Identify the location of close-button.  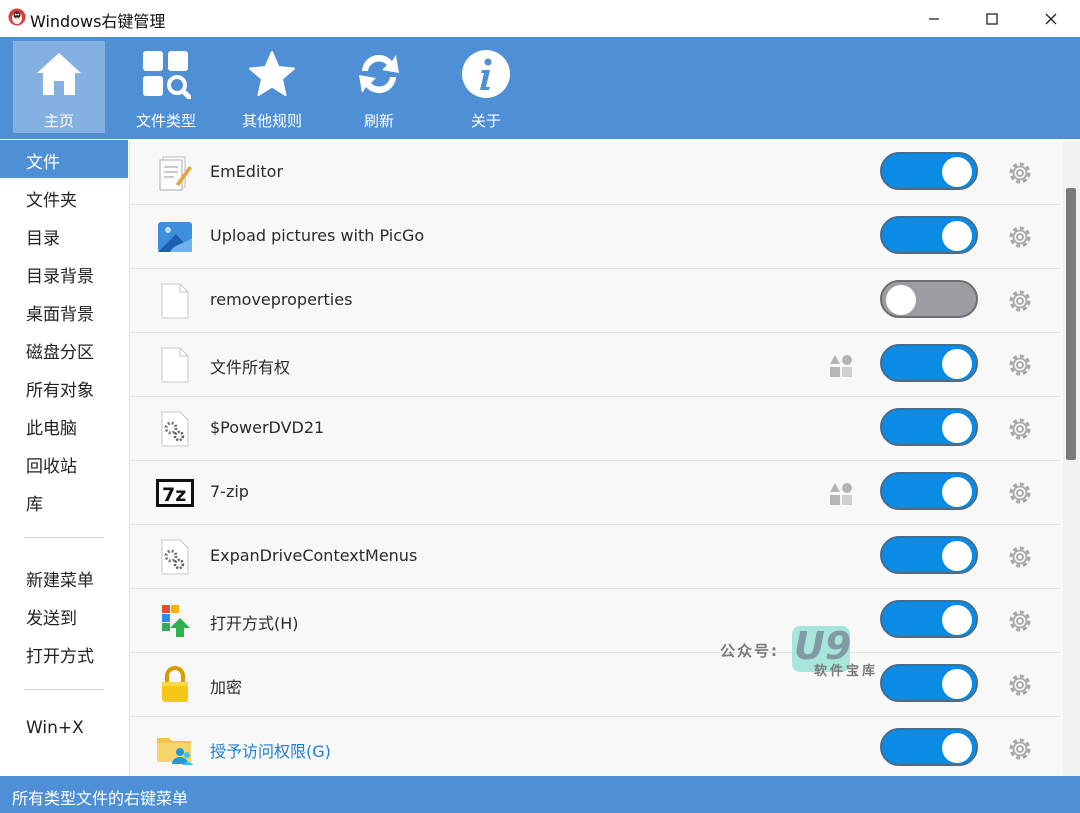
(1051, 18).